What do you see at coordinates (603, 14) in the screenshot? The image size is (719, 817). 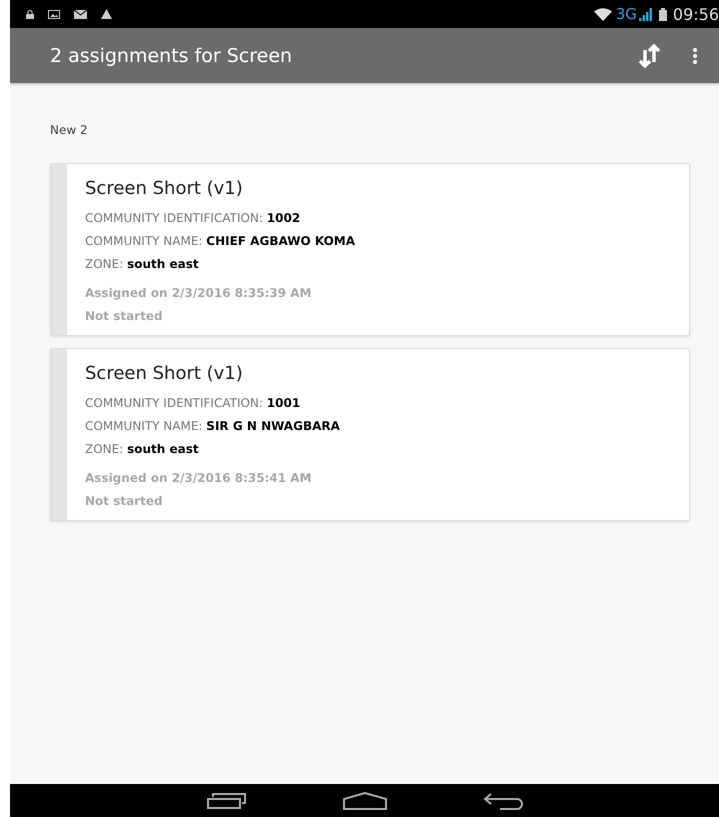 I see `wifi-icon` at bounding box center [603, 14].